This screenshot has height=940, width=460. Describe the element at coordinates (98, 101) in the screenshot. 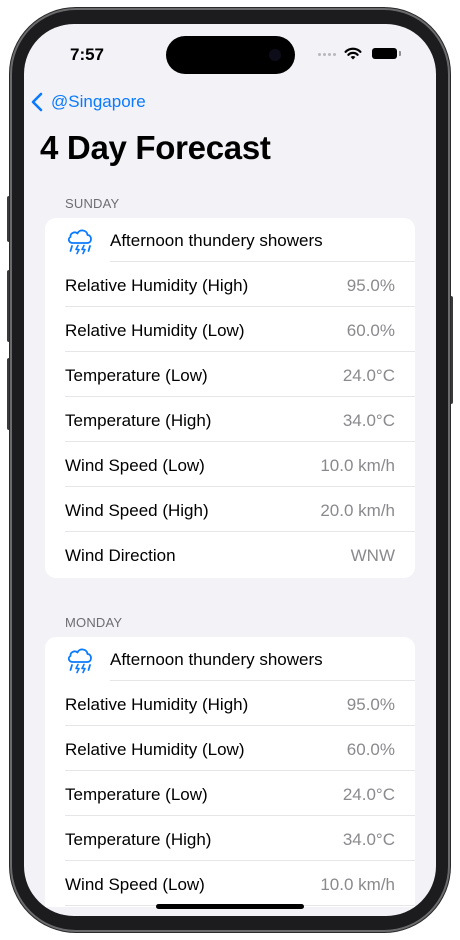

I see `back-label: @Singapore` at that location.